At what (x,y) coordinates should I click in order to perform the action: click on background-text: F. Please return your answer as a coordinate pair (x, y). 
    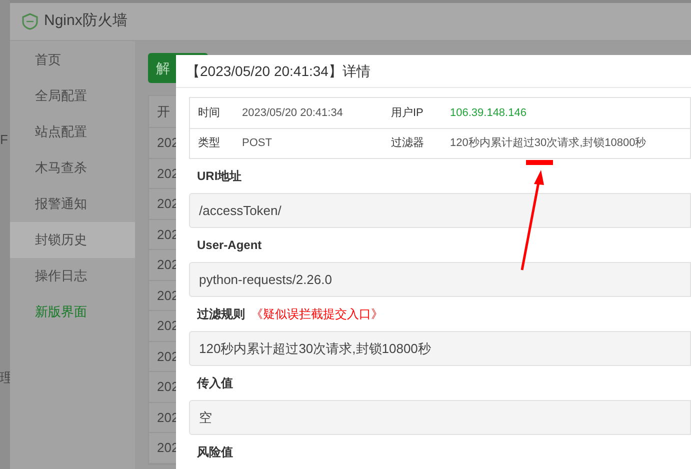
    Looking at the image, I should click on (4, 140).